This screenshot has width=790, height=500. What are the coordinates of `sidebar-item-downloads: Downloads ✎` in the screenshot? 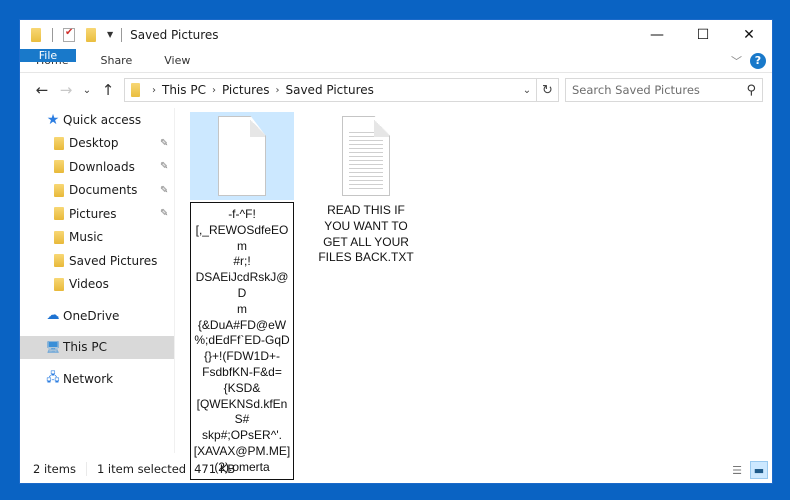 It's located at (97, 167).